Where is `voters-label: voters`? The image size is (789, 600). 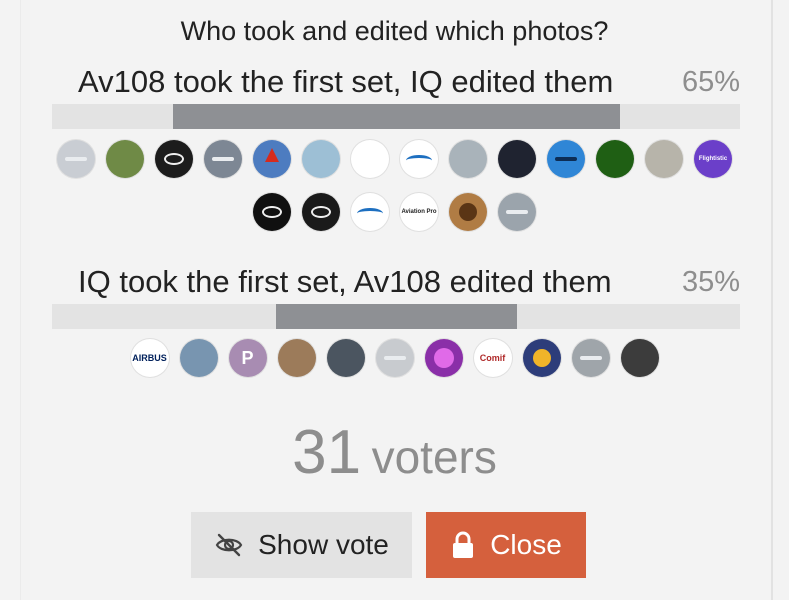 voters-label: voters is located at coordinates (434, 457).